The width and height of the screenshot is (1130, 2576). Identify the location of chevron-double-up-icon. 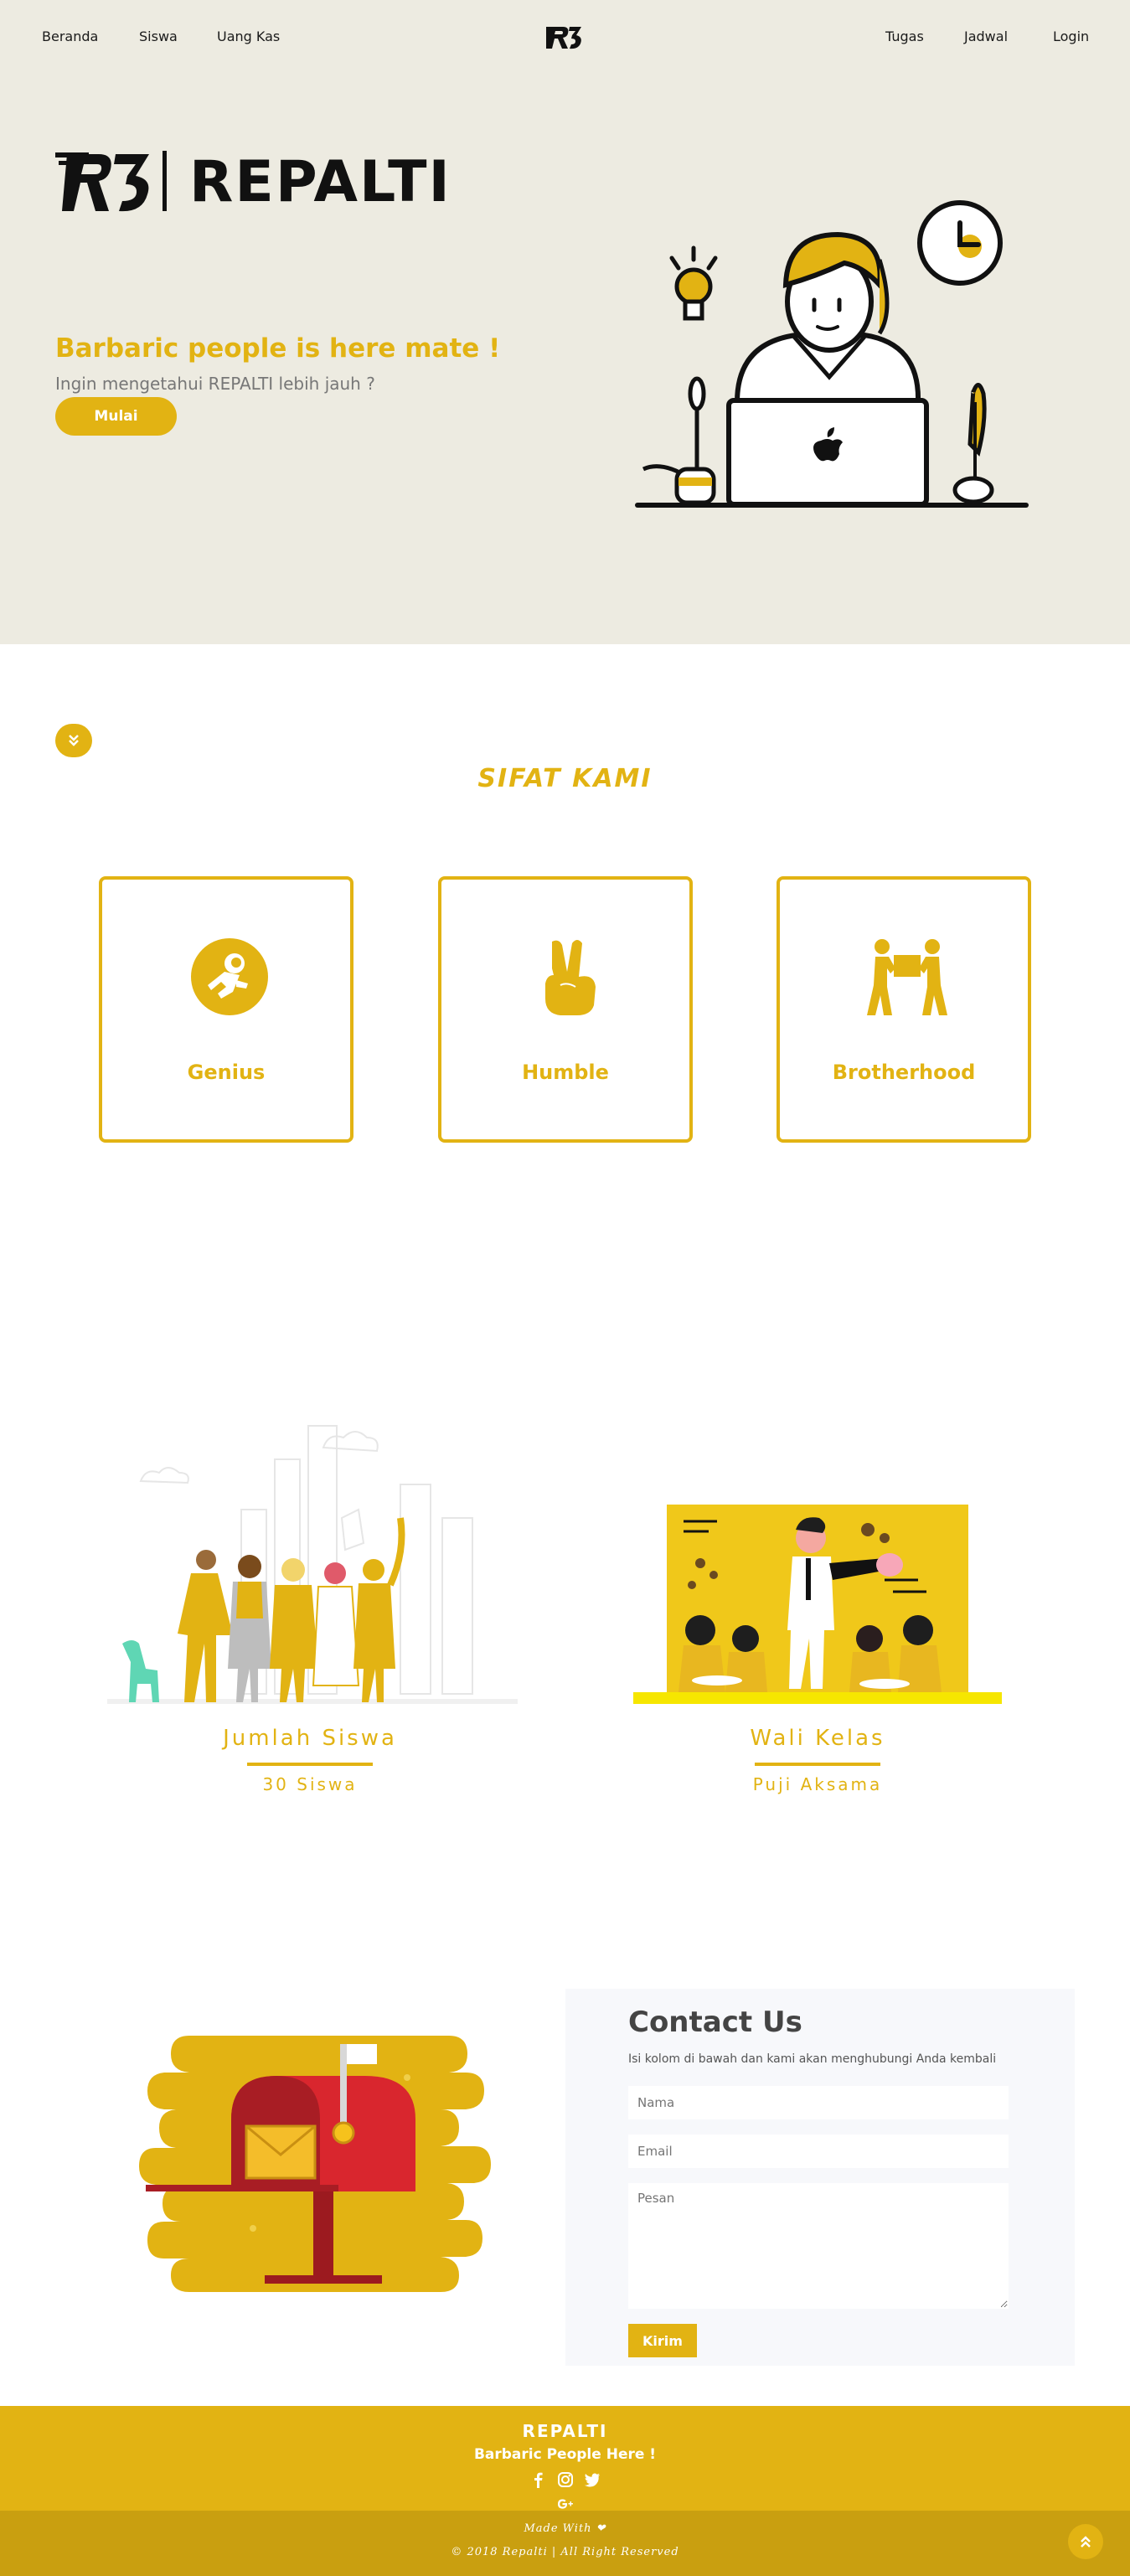
(1086, 2541).